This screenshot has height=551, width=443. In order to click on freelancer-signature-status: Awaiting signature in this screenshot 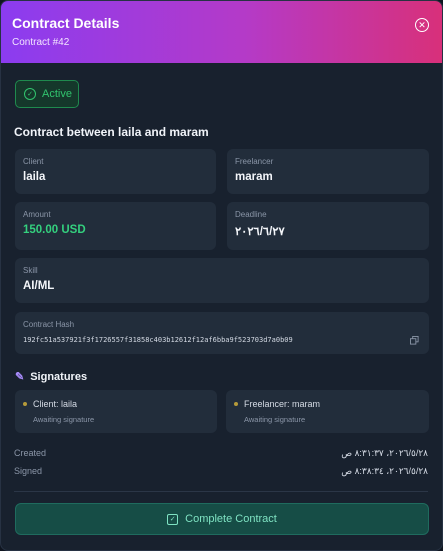, I will do `click(275, 419)`.